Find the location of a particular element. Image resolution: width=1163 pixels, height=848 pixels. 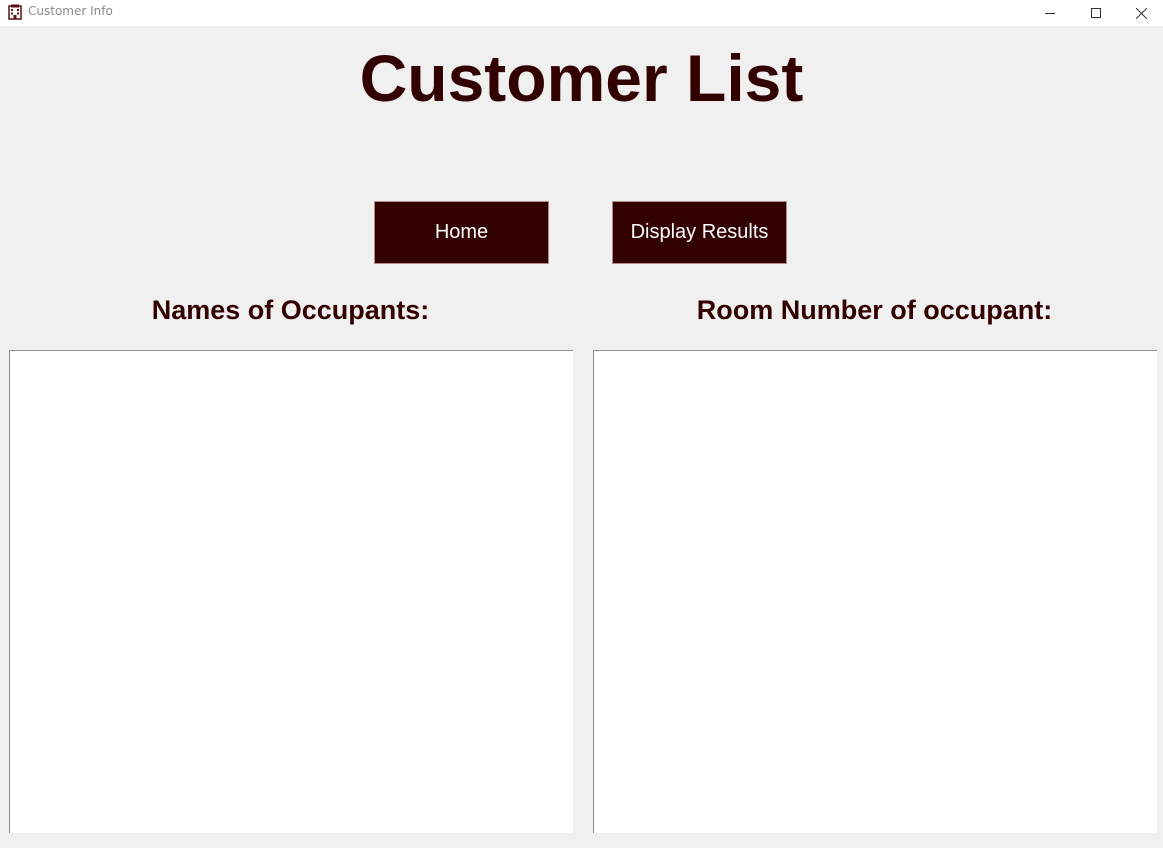

minimize-button is located at coordinates (1050, 13).